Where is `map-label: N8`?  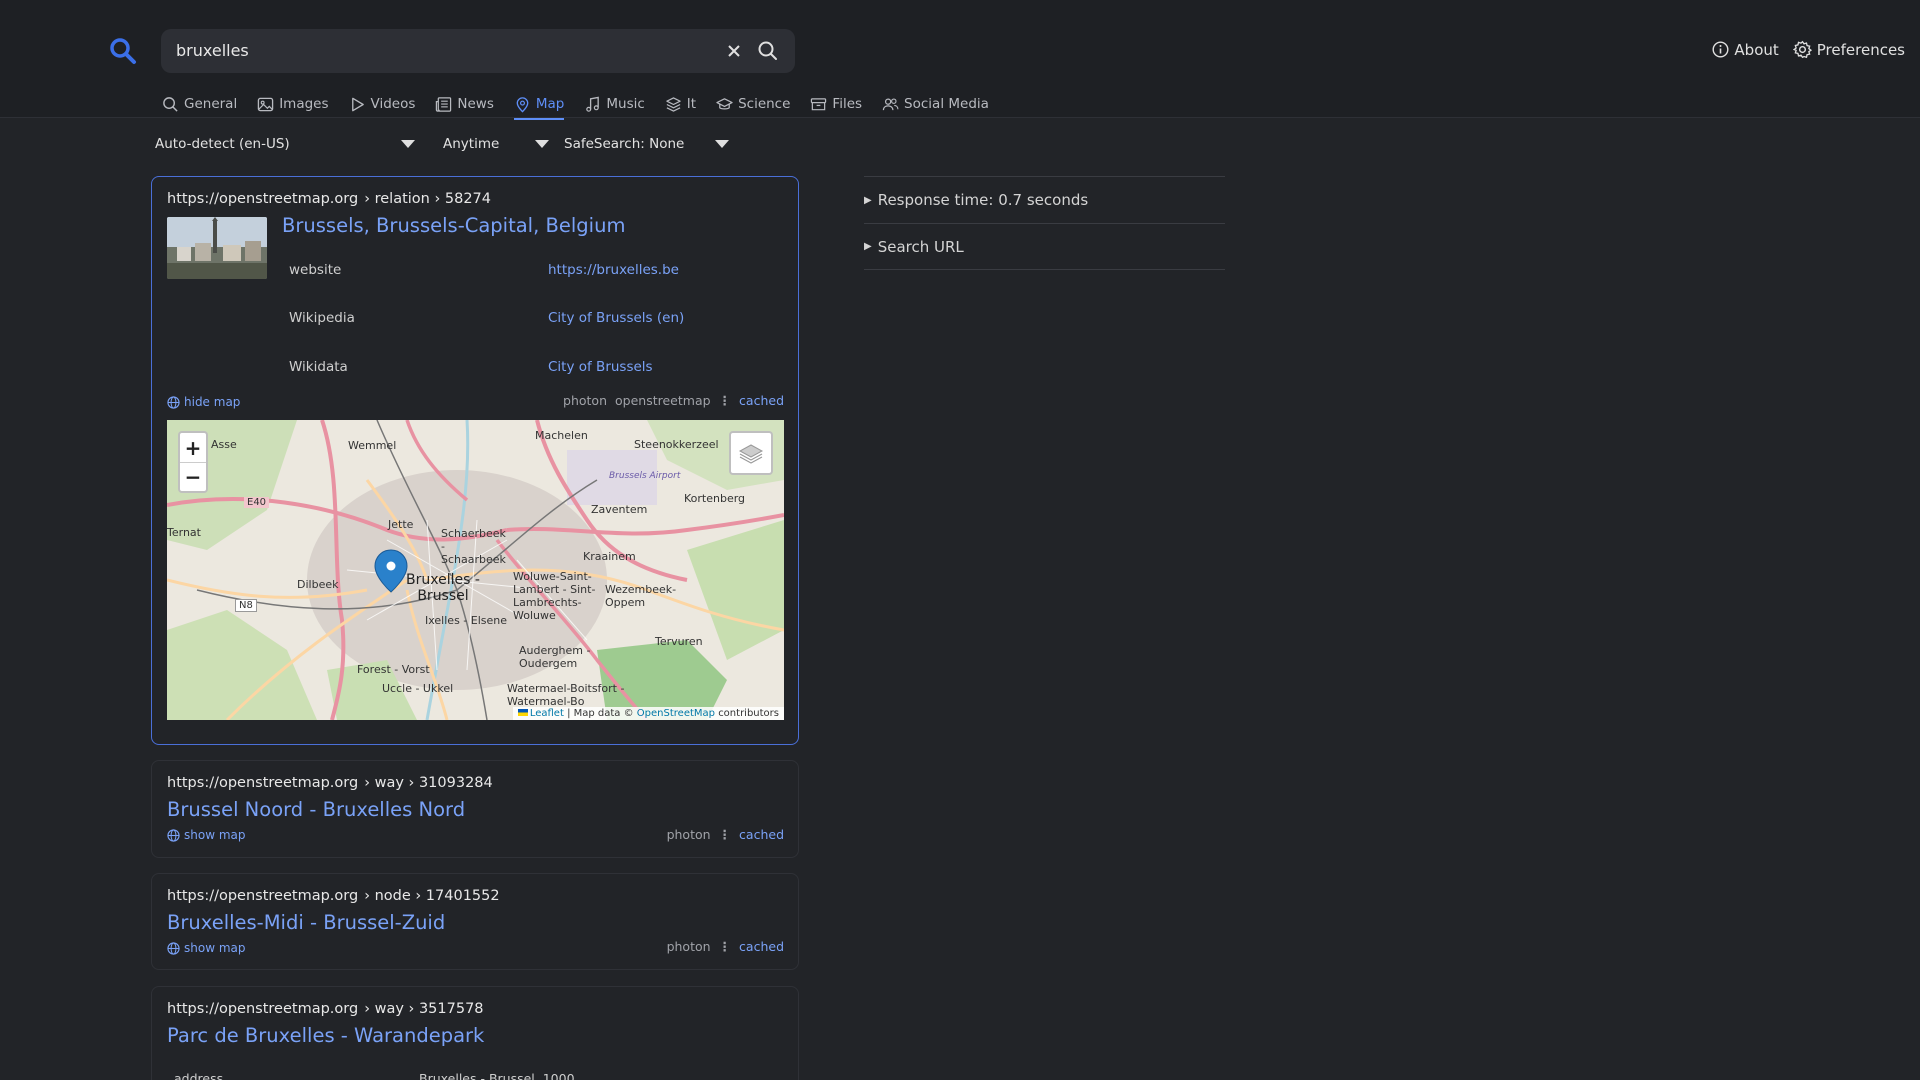 map-label: N8 is located at coordinates (246, 605).